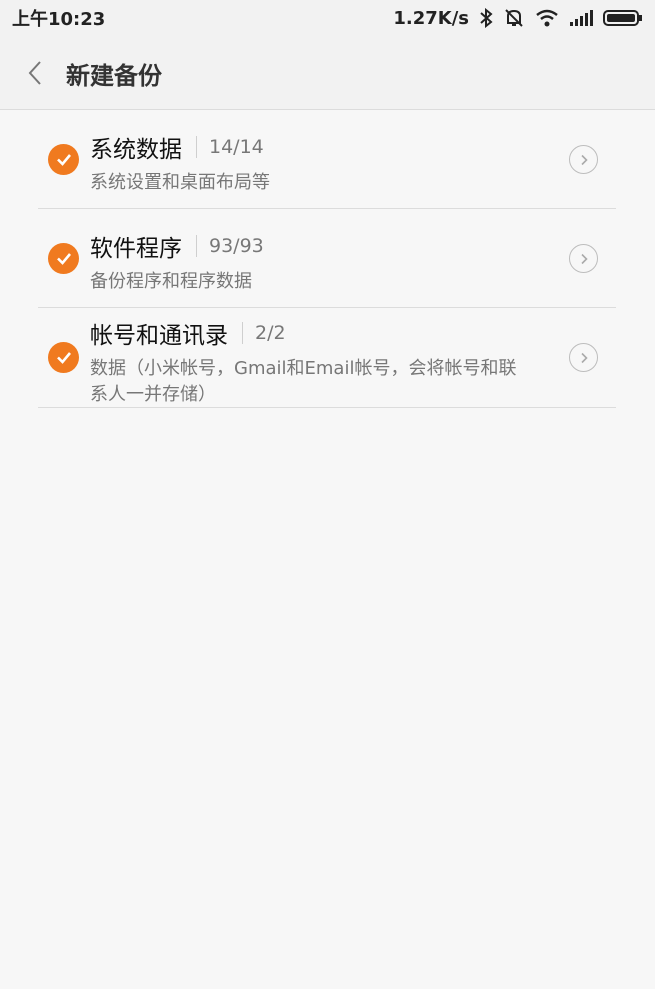 The image size is (655, 989). Describe the element at coordinates (59, 19) in the screenshot. I see `status-time: 上午10:23` at that location.